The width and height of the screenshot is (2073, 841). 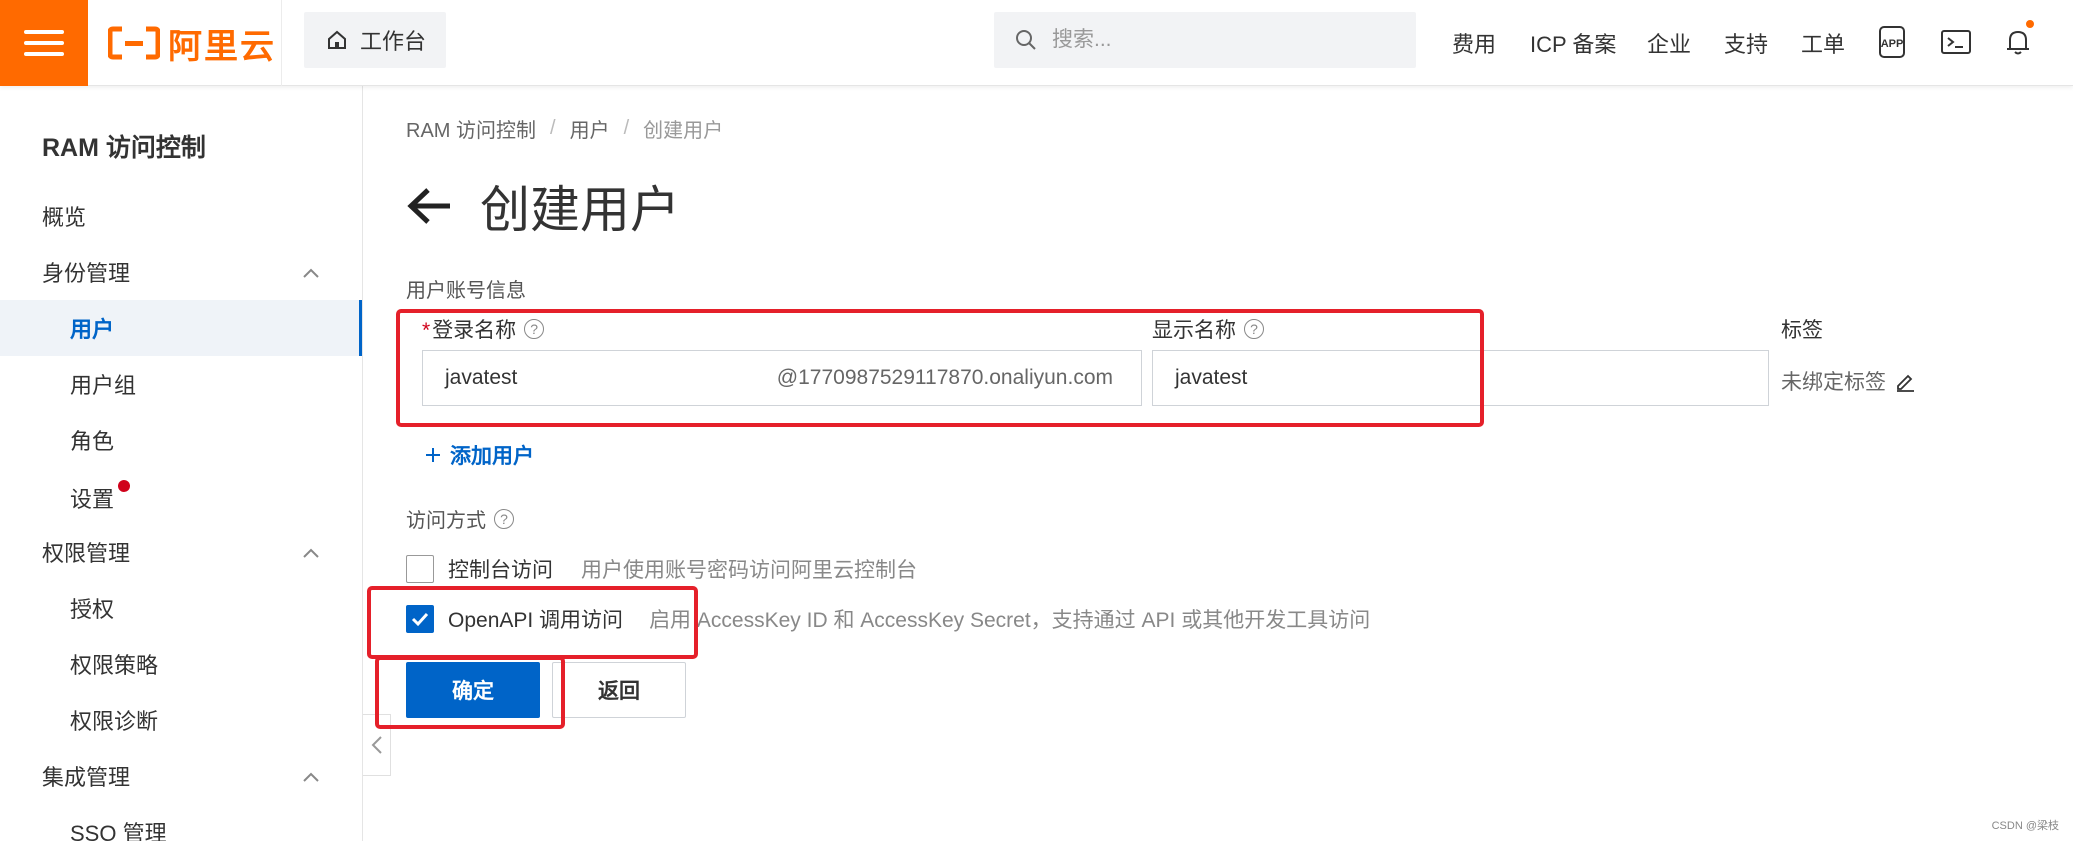 What do you see at coordinates (181, 776) in the screenshot?
I see `sidebar-group-integration: 集成管理` at bounding box center [181, 776].